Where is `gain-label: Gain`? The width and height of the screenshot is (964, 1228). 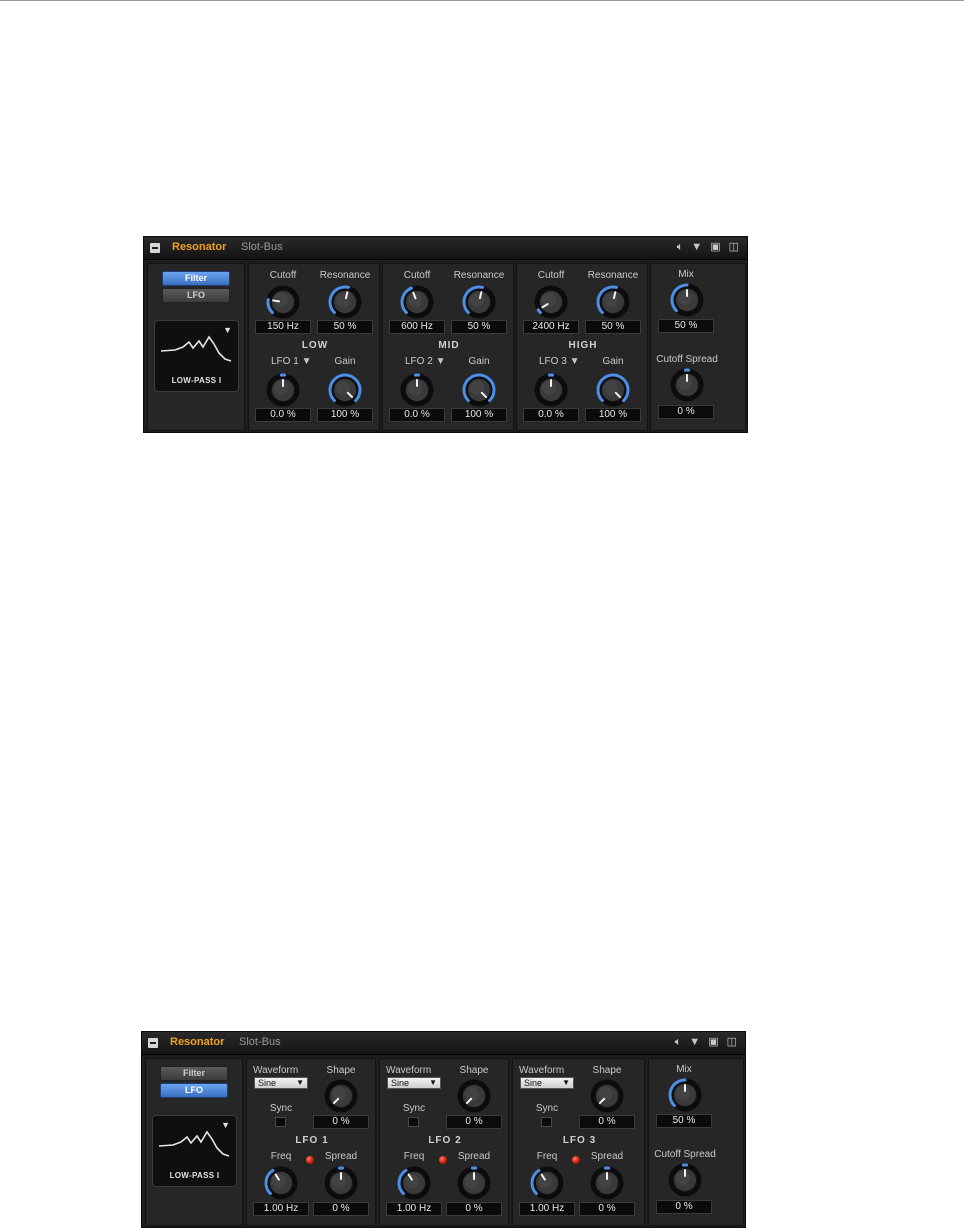
gain-label: Gain is located at coordinates (613, 361).